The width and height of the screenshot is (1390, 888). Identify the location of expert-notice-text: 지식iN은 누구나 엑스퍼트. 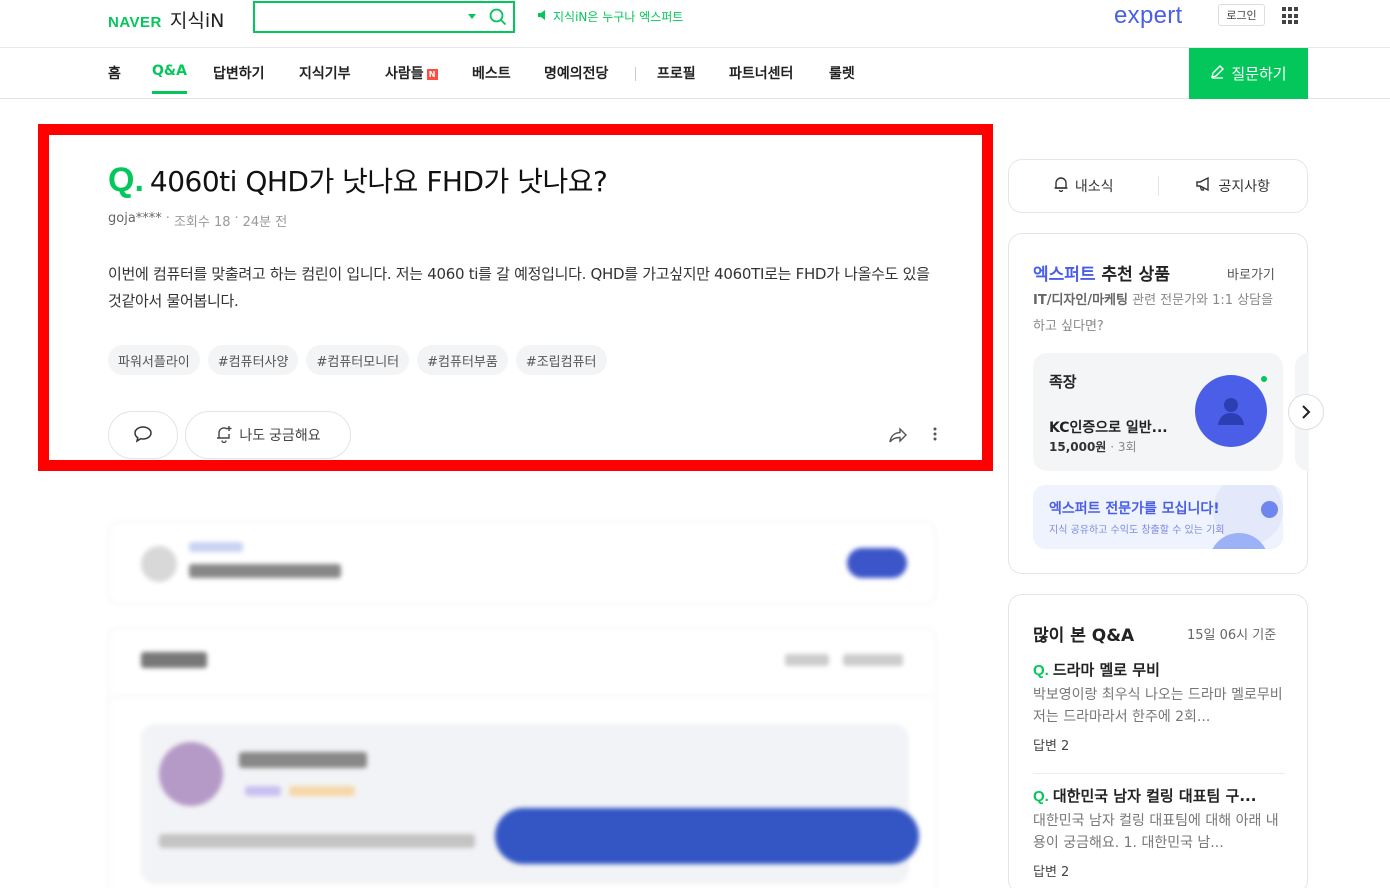
(618, 17).